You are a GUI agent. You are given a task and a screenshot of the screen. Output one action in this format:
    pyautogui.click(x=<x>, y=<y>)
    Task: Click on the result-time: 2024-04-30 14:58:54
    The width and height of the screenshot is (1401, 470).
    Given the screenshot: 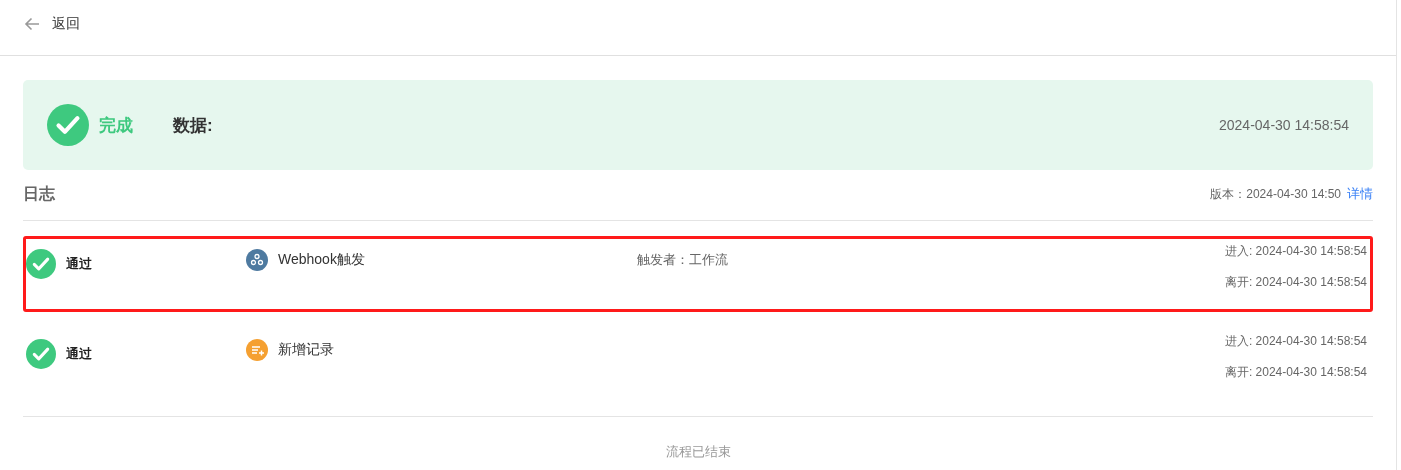 What is the action you would take?
    pyautogui.click(x=1284, y=125)
    